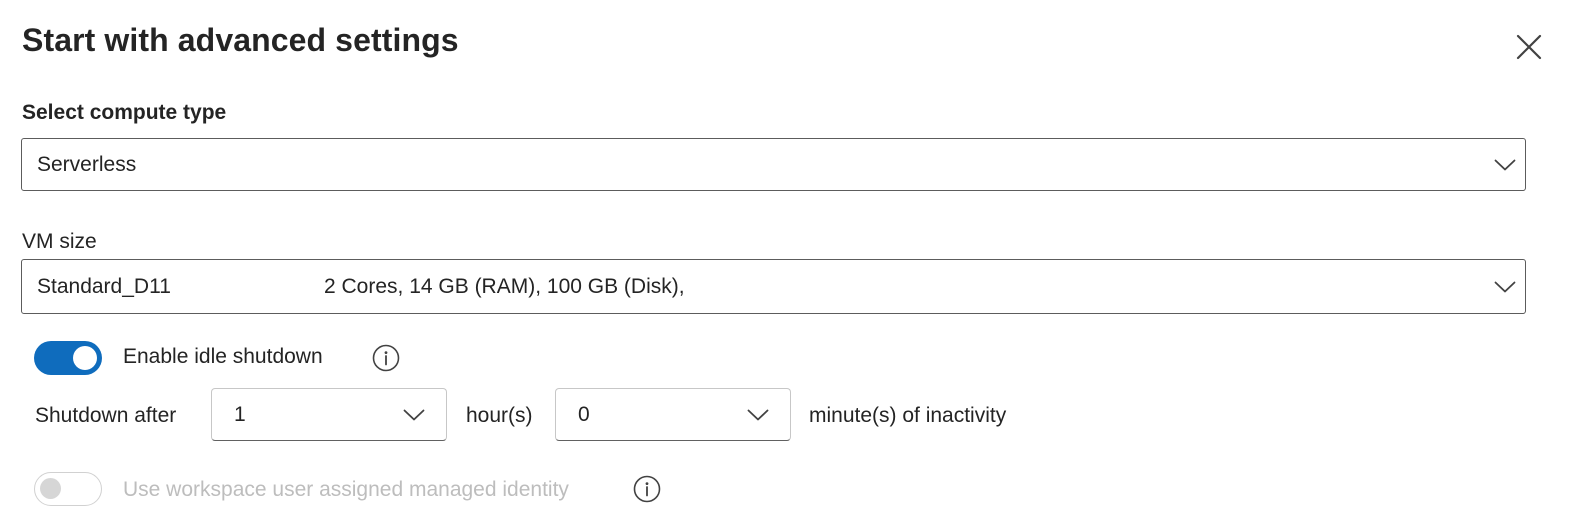 This screenshot has height=516, width=1584. What do you see at coordinates (104, 286) in the screenshot?
I see `vm-size-name: Standard_D11` at bounding box center [104, 286].